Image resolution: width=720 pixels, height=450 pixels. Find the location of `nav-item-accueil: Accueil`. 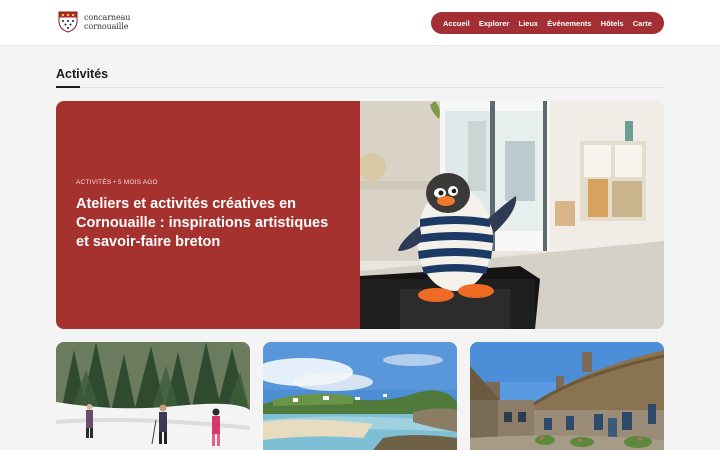

nav-item-accueil: Accueil is located at coordinates (456, 23).